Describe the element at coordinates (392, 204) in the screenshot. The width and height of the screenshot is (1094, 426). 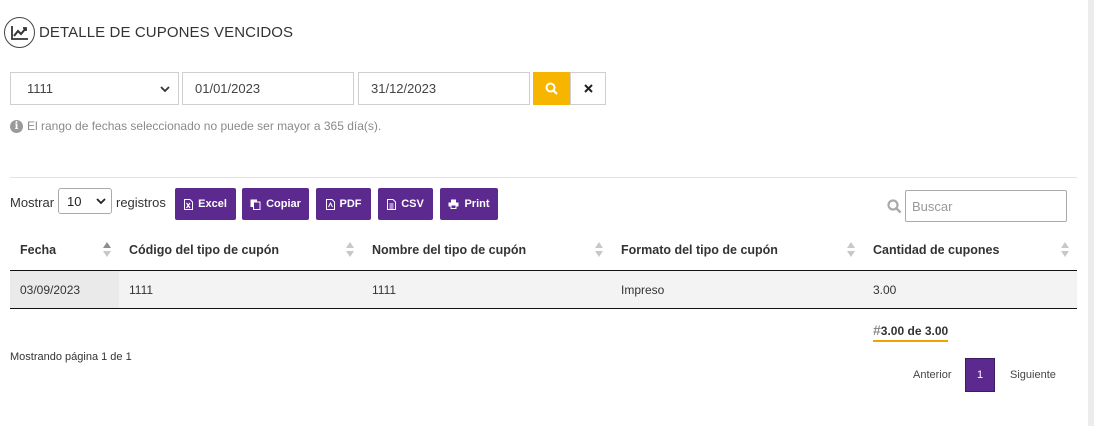
I see `file-csv-icon` at that location.